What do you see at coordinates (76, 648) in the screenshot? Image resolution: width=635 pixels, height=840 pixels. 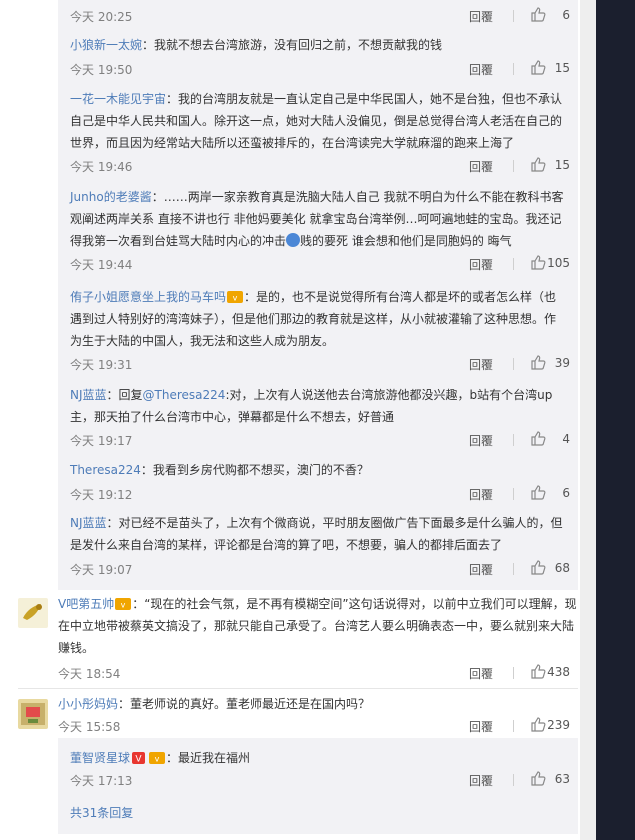 I see `comment-text: 赚钱。` at bounding box center [76, 648].